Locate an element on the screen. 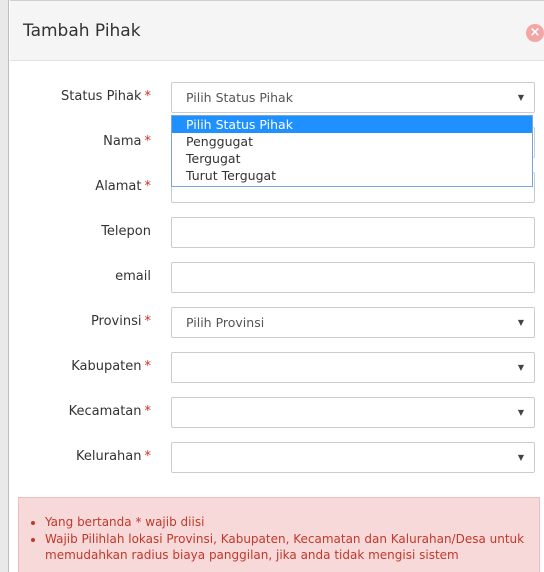 The image size is (544, 572). status-pihak-value: Pilih Status Pihak is located at coordinates (239, 97).